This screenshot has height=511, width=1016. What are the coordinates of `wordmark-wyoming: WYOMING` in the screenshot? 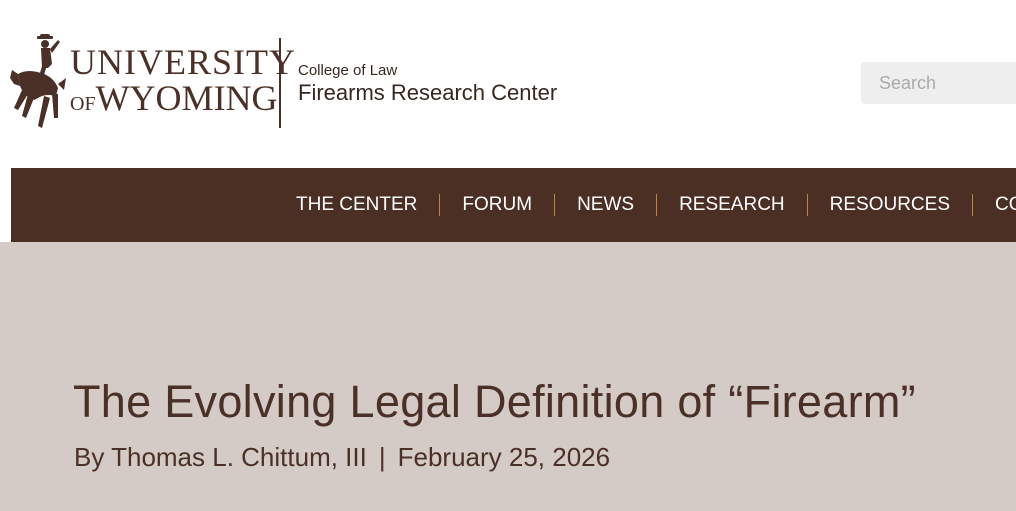 It's located at (186, 98).